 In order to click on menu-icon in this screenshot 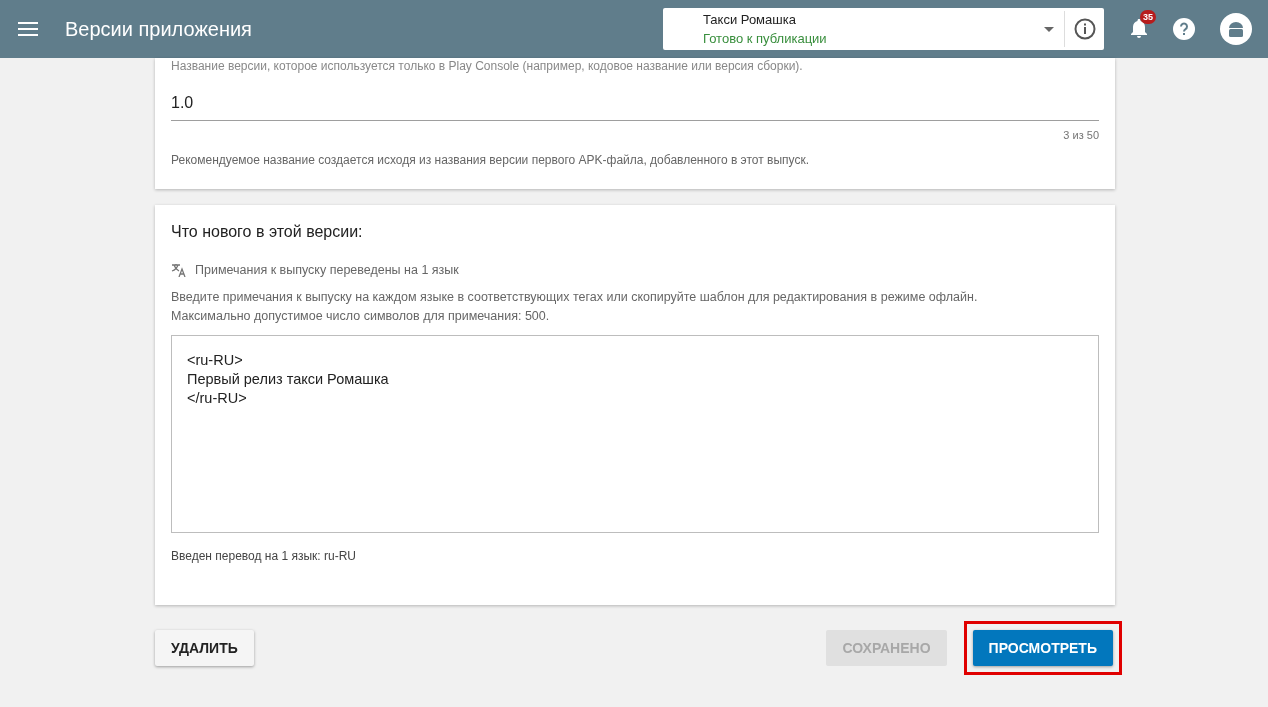, I will do `click(28, 29)`.